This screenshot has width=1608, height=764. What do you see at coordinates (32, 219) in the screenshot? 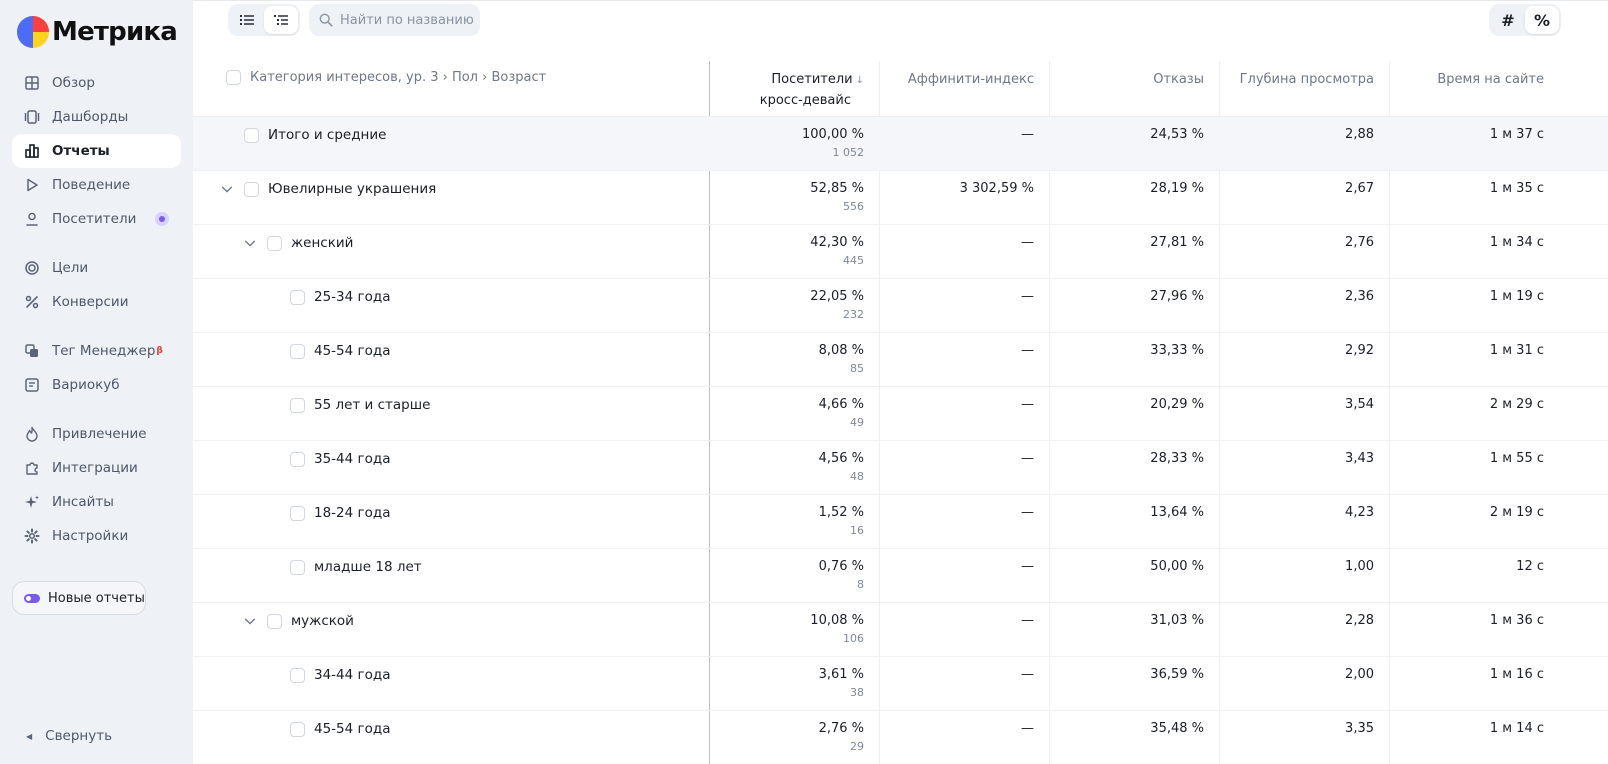
I see `user-icon` at bounding box center [32, 219].